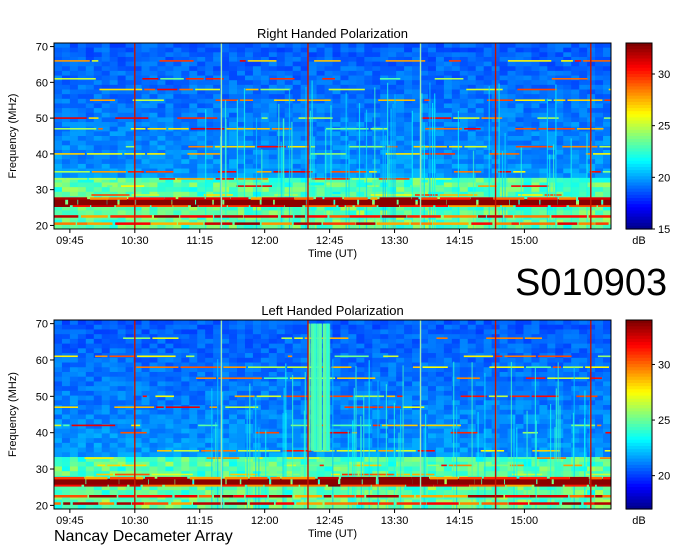  Describe the element at coordinates (42, 191) in the screenshot. I see `y-tick-label: 30` at that location.